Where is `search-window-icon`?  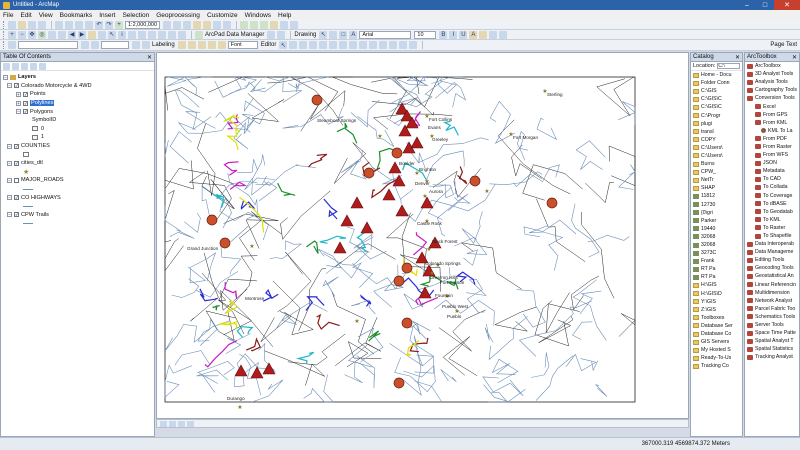 search-window-icon is located at coordinates (197, 24).